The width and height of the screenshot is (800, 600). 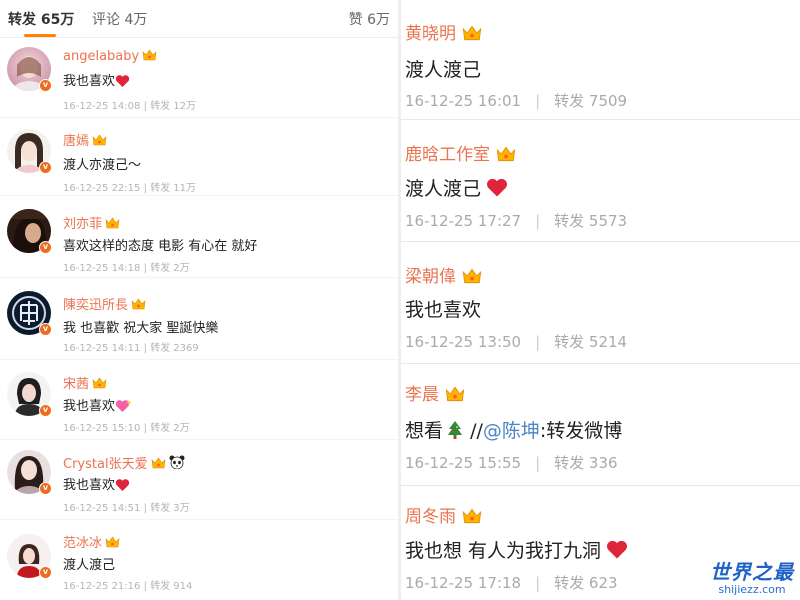 What do you see at coordinates (85, 382) in the screenshot?
I see `user-name: 宋茜` at bounding box center [85, 382].